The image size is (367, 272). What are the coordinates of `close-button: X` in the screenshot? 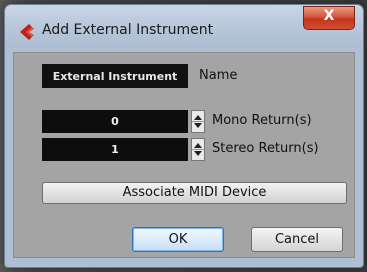 It's located at (329, 18).